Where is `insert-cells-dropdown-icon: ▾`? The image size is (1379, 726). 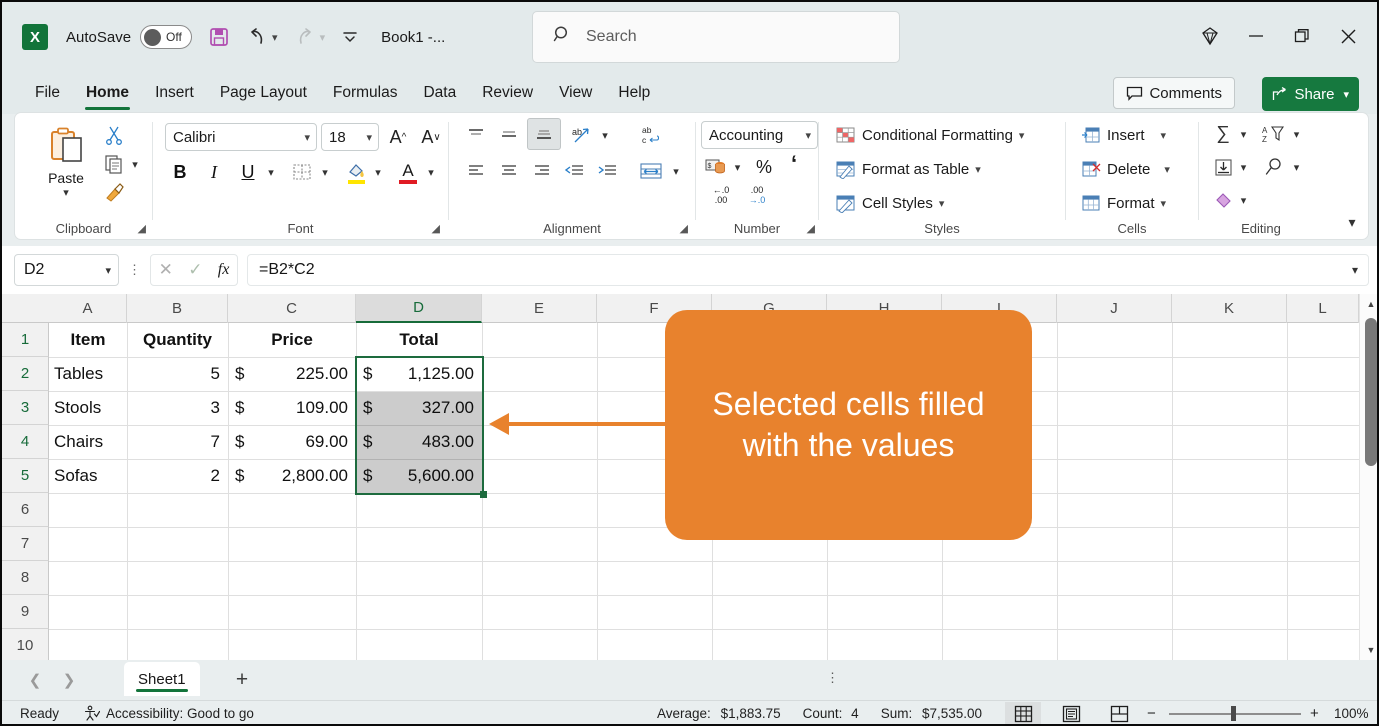
insert-cells-dropdown-icon: ▾ is located at coordinates (1164, 135).